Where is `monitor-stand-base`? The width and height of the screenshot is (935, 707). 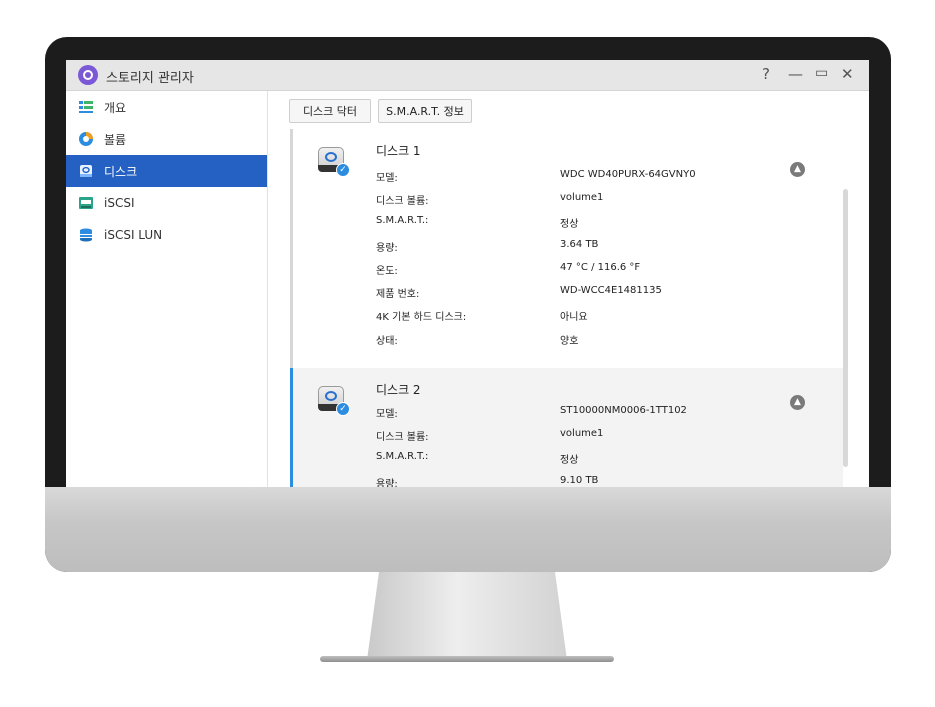 monitor-stand-base is located at coordinates (467, 659).